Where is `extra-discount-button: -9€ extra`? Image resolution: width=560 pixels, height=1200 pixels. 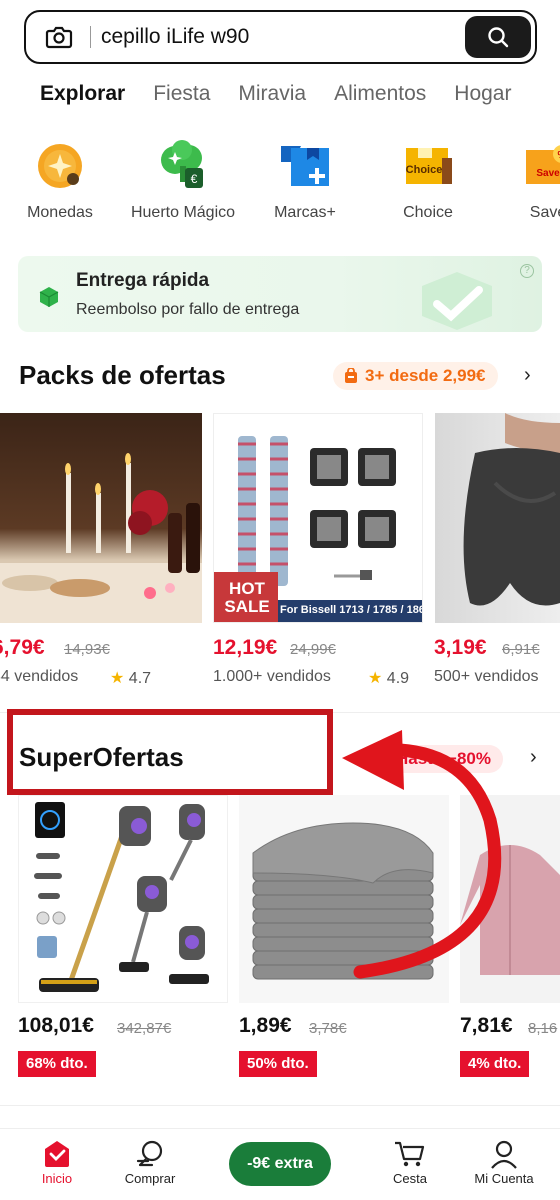
extra-discount-button: -9€ extra is located at coordinates (280, 1164).